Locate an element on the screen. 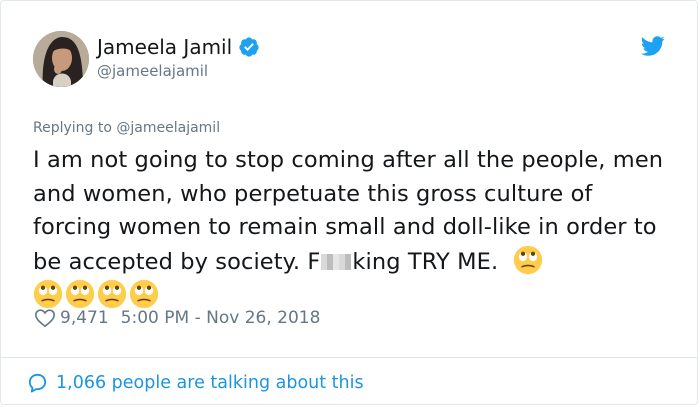  censored-blur is located at coordinates (336, 261).